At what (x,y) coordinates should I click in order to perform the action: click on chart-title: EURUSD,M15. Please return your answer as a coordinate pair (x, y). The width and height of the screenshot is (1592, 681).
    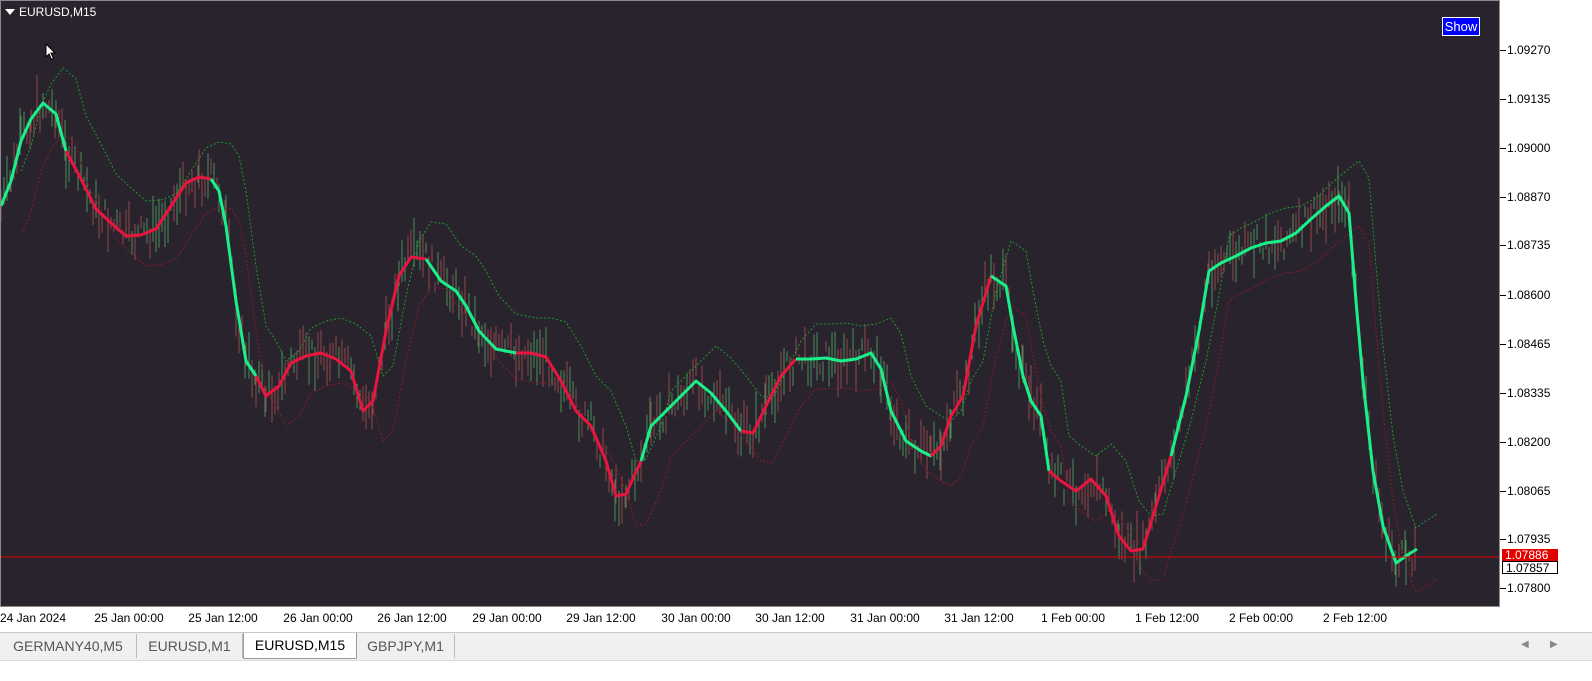
    Looking at the image, I should click on (50, 12).